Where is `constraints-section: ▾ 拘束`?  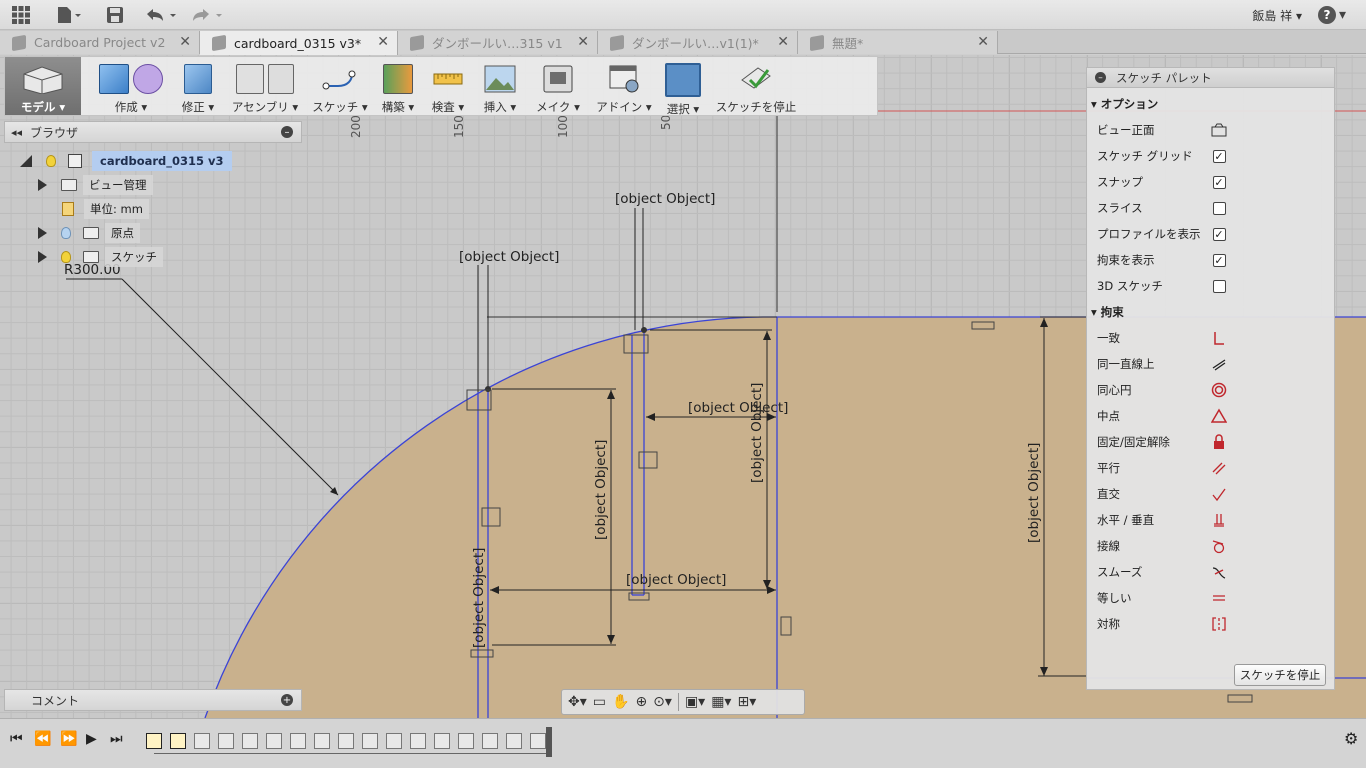
constraints-section: ▾ 拘束 is located at coordinates (1205, 312).